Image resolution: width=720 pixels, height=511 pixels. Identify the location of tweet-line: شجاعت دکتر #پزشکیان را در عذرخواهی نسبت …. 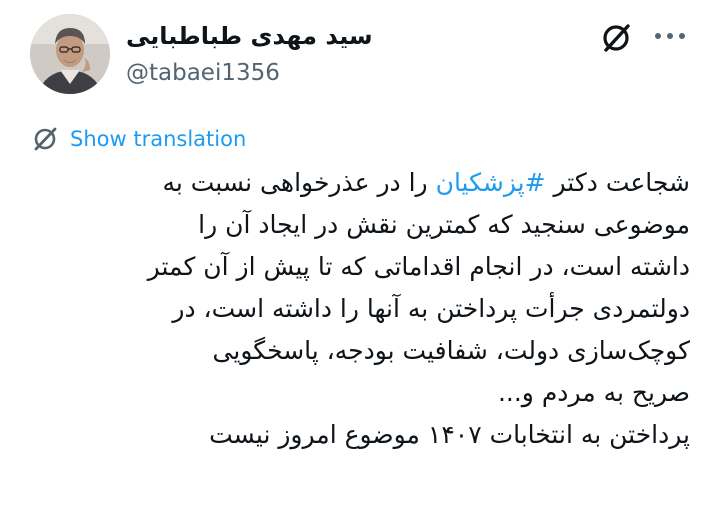
(365, 183).